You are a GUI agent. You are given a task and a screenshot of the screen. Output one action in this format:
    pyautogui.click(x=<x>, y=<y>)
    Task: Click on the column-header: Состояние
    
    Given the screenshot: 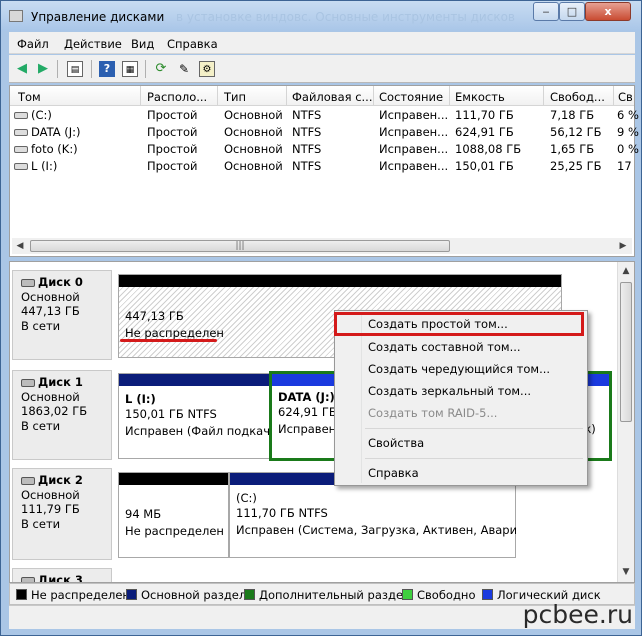 What is the action you would take?
    pyautogui.click(x=414, y=97)
    